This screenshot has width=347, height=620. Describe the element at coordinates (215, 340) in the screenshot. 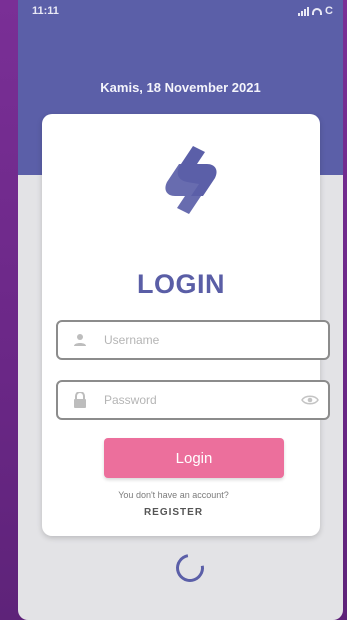

I see `username-input` at that location.